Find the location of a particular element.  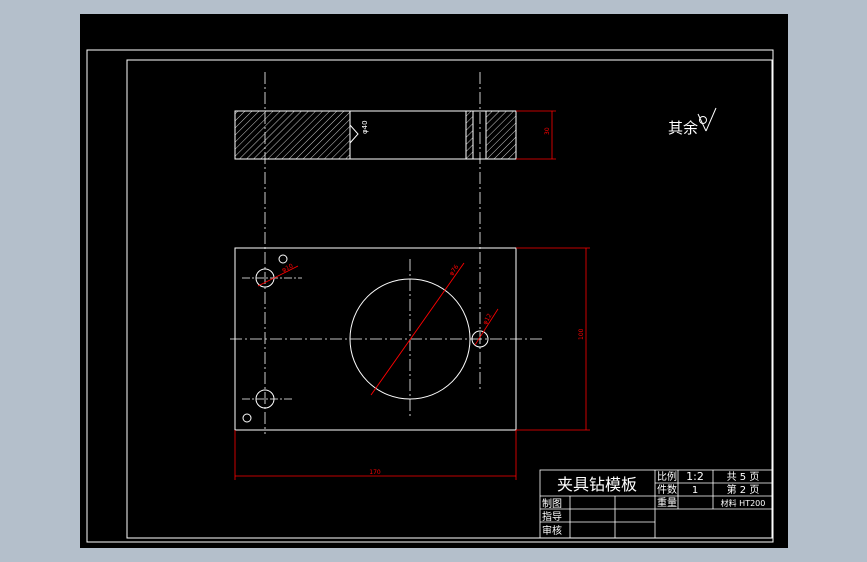

thickness-dim-label: 30 is located at coordinates (547, 131).